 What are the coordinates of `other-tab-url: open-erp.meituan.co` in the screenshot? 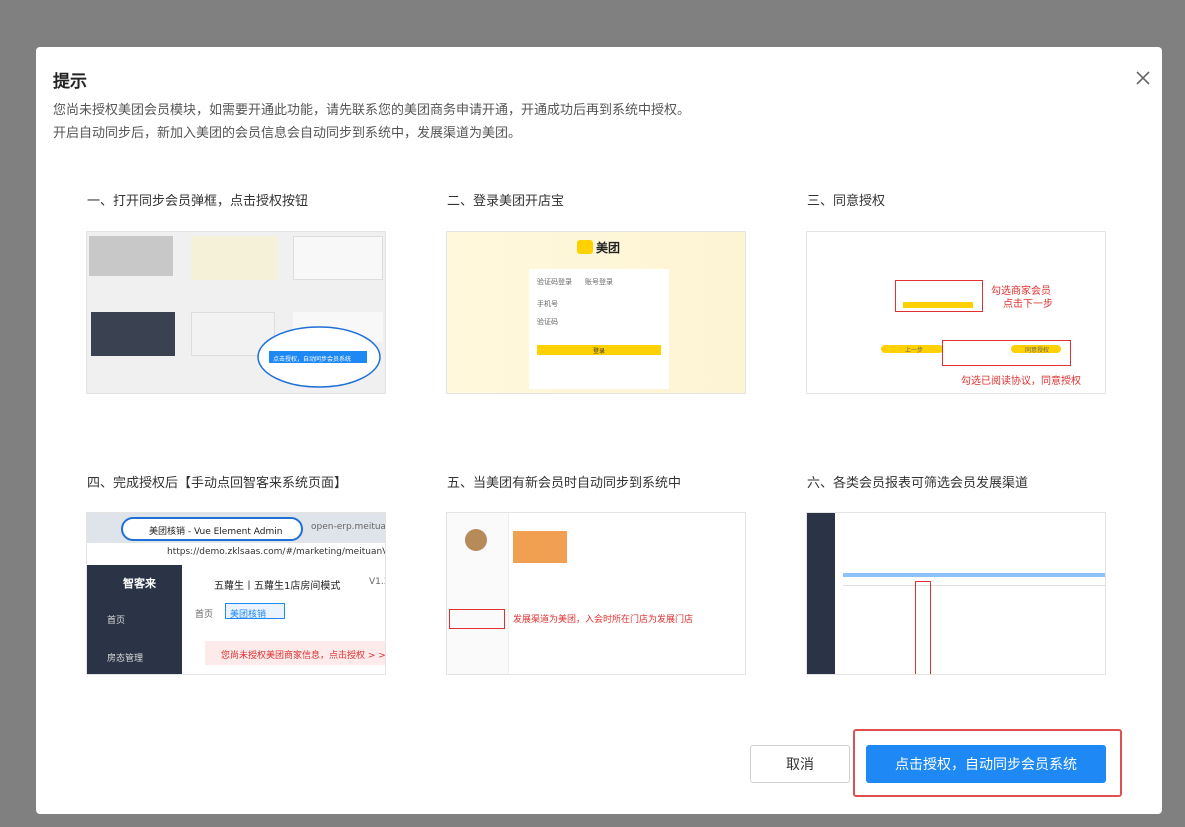 It's located at (348, 527).